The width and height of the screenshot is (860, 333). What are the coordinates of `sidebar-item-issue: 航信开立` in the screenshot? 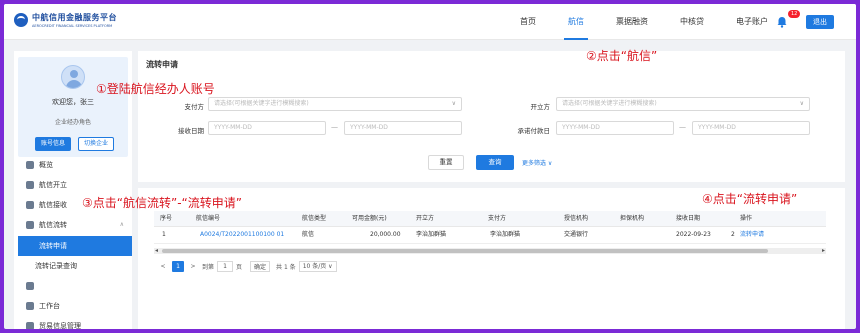 It's located at (73, 185).